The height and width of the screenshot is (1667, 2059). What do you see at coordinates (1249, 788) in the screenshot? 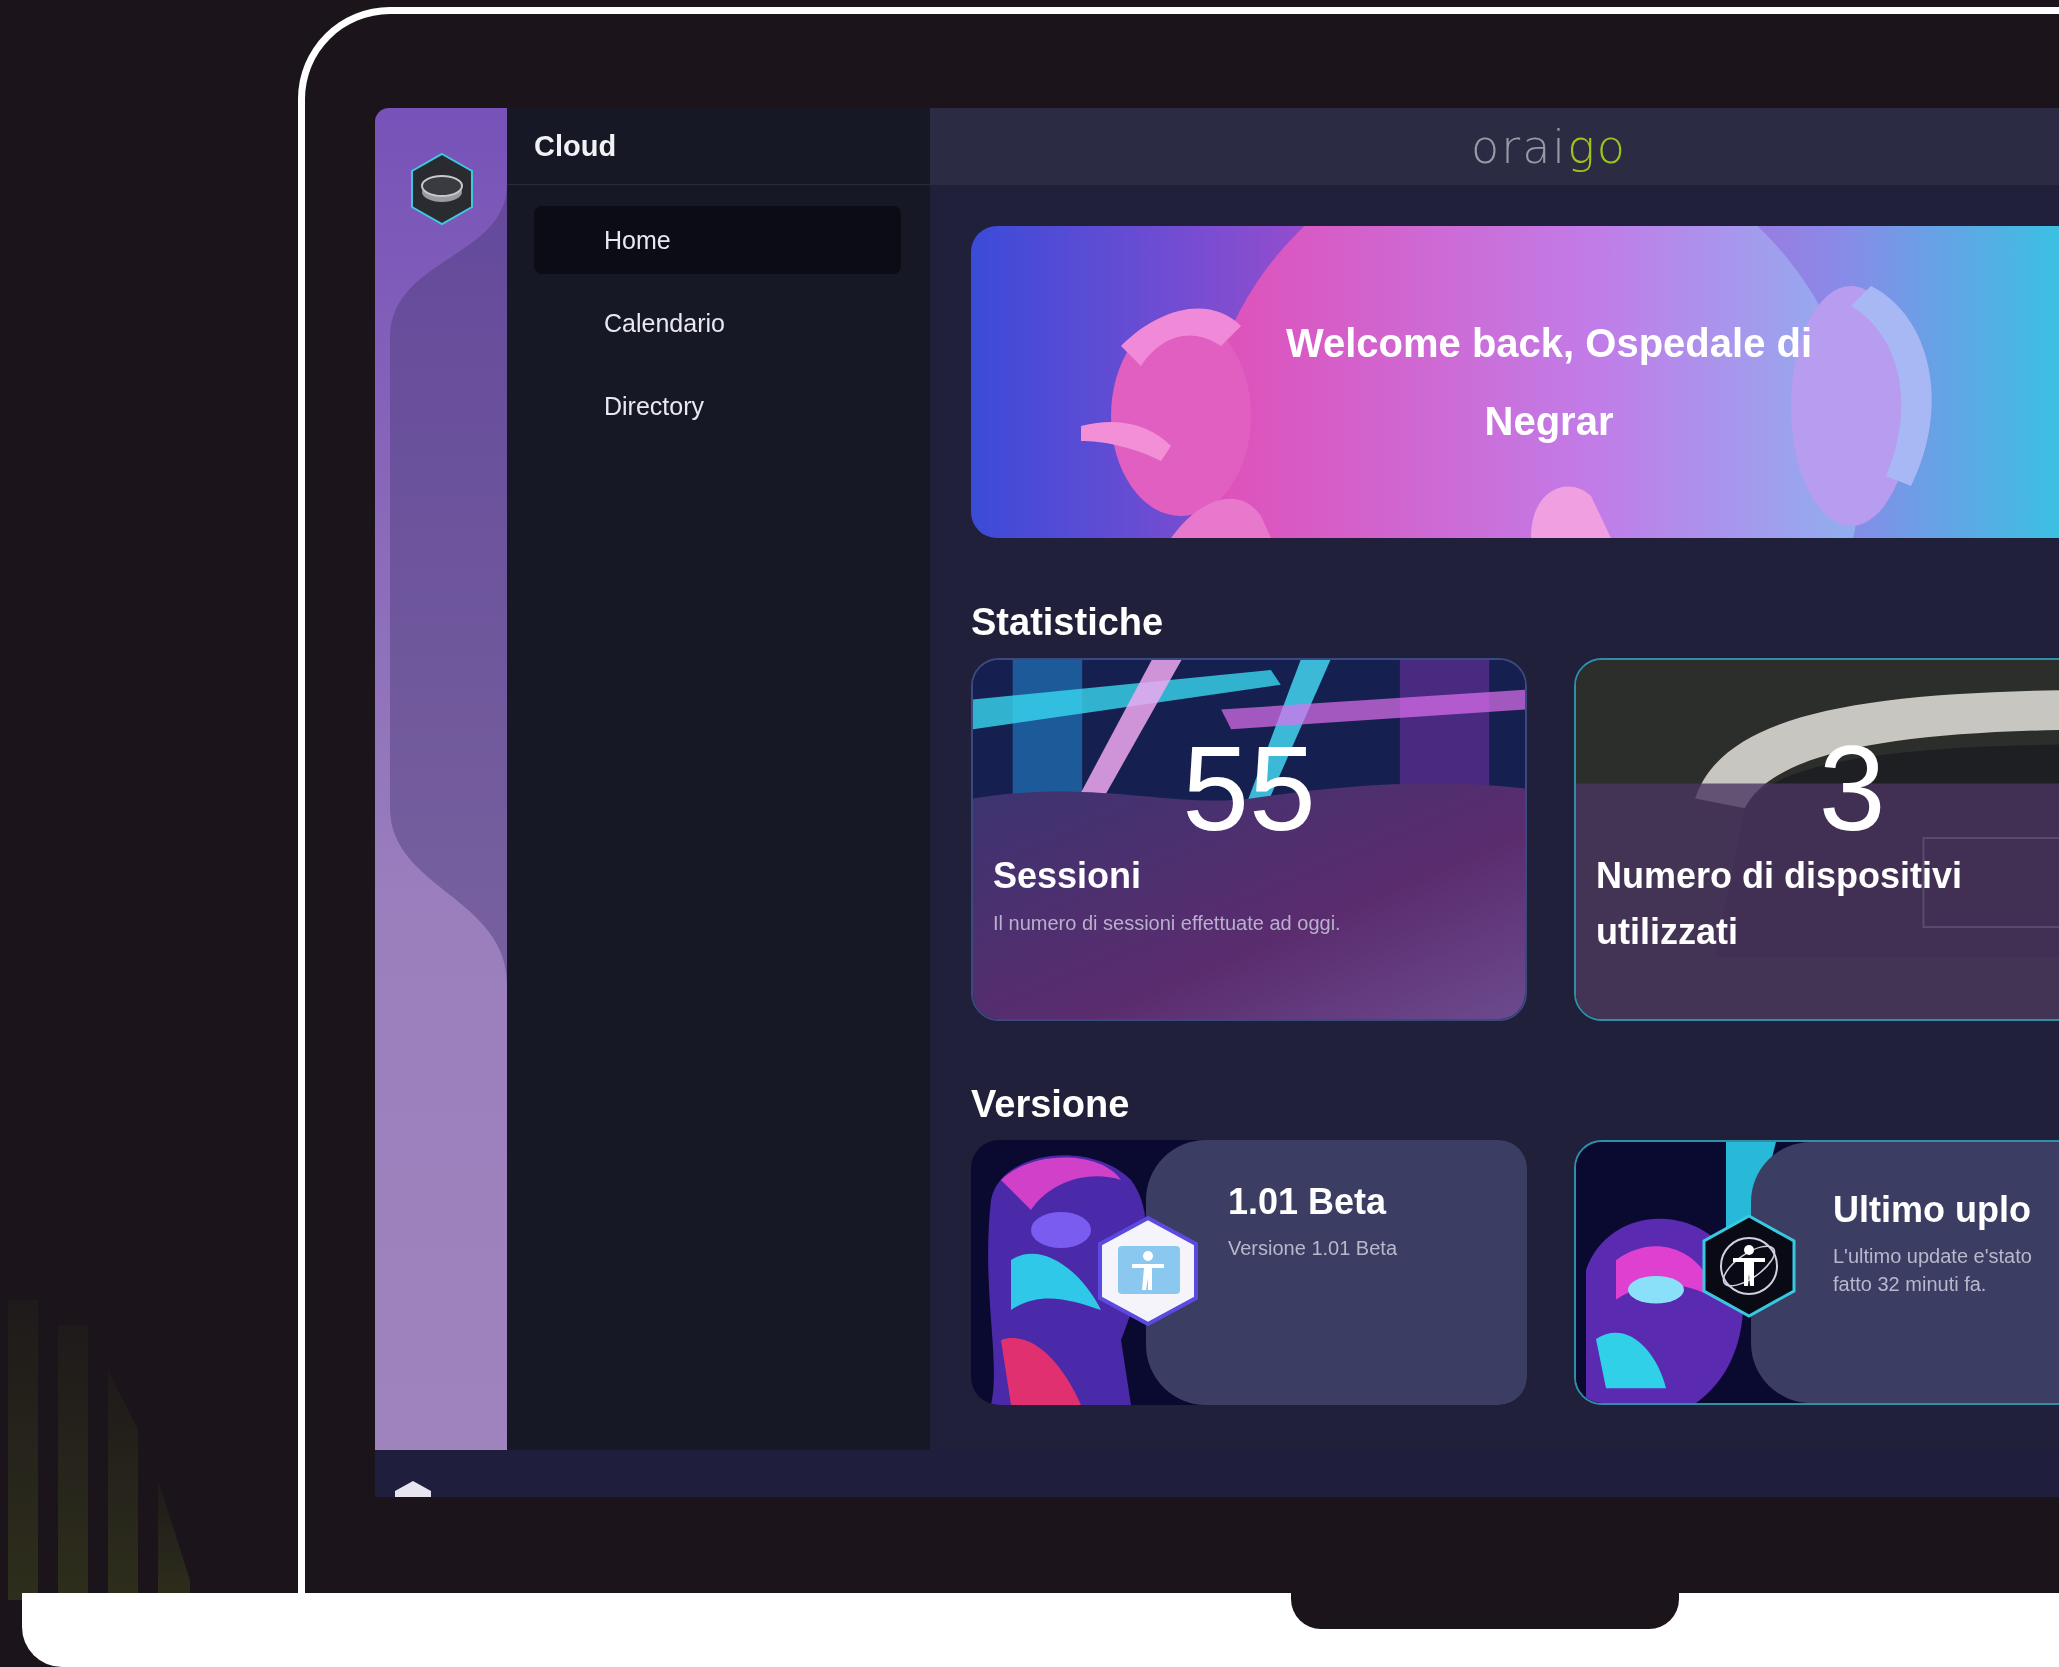
I see `stat-value: 55` at bounding box center [1249, 788].